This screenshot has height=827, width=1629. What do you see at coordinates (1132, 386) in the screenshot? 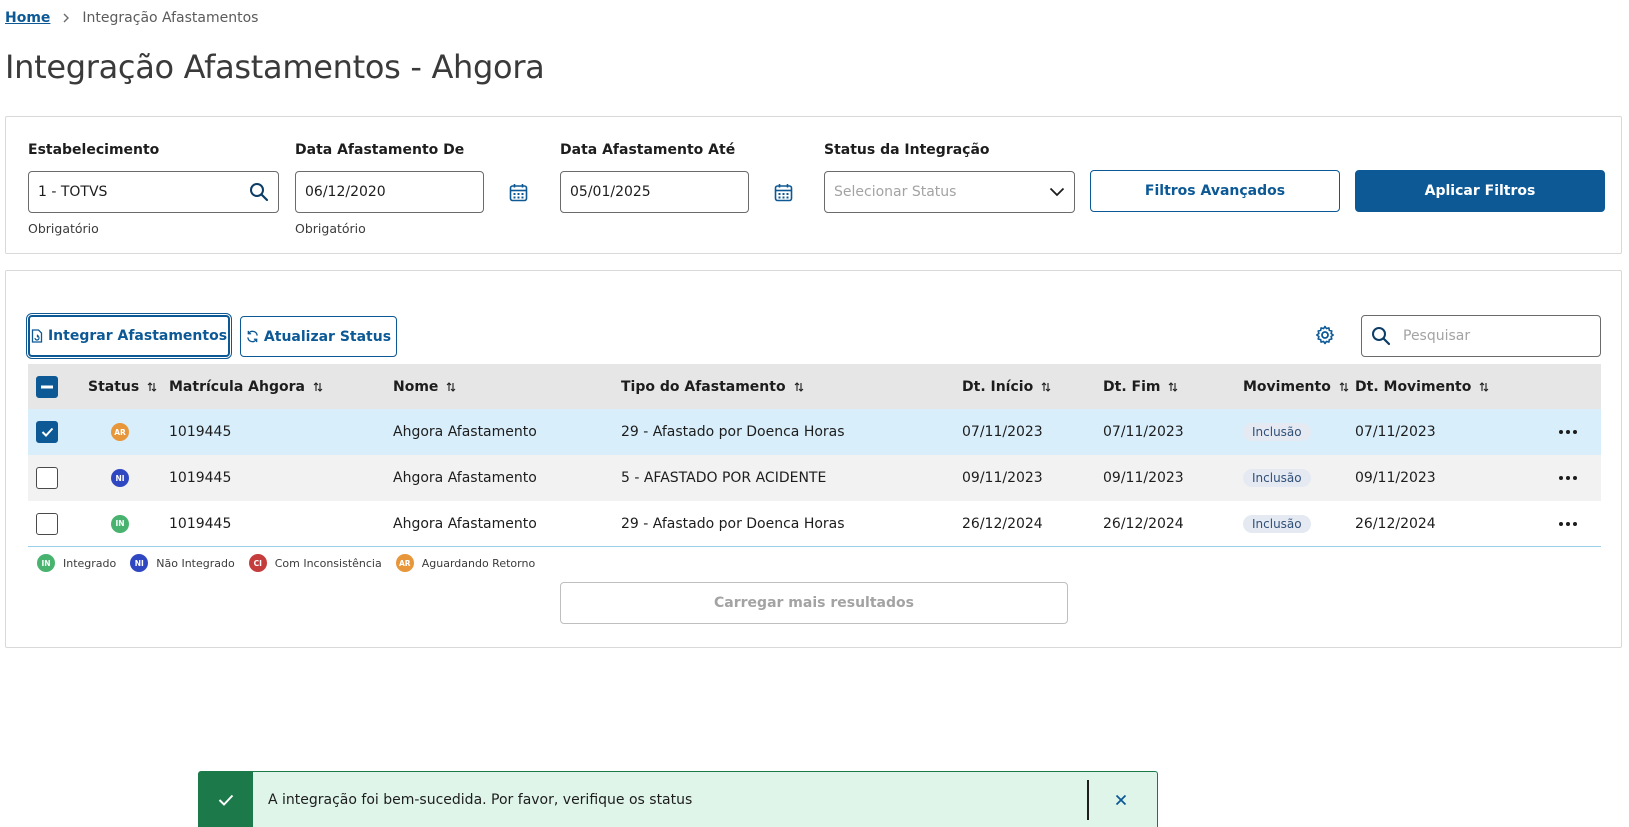
I see `header-fim-label: Dt. Fim` at bounding box center [1132, 386].